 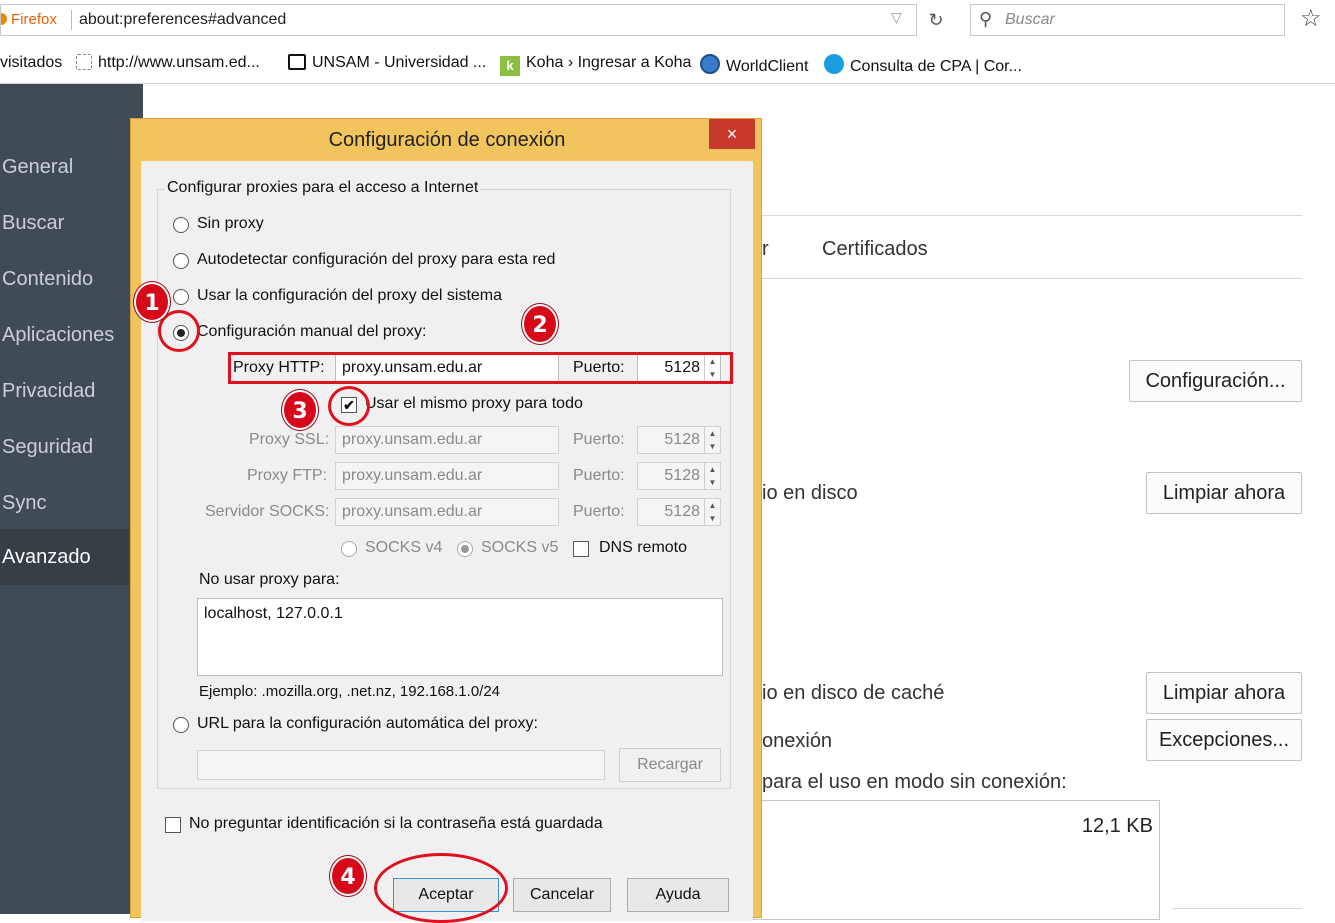 What do you see at coordinates (71, 503) in the screenshot?
I see `sidebar-item-sync: Sync` at bounding box center [71, 503].